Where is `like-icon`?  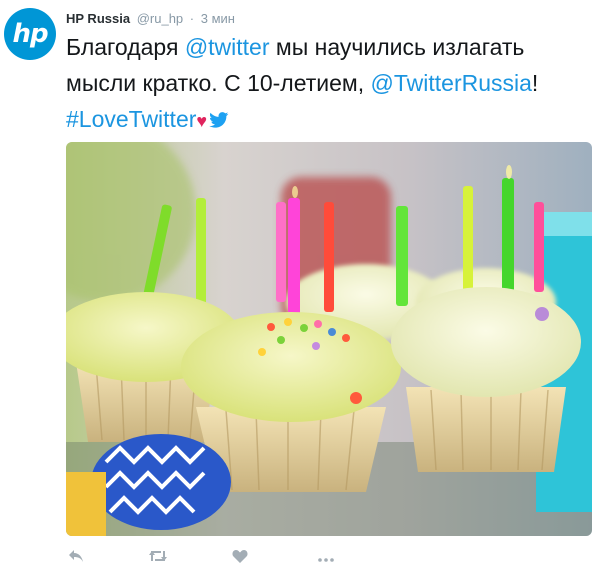
like-icon is located at coordinates (240, 558).